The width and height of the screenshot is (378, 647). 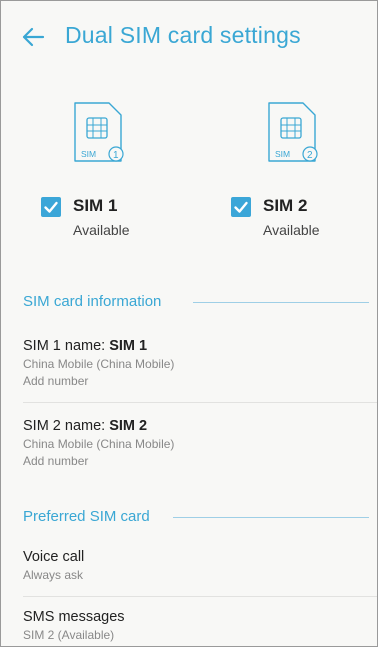 I want to click on sim-1-status: Available, so click(x=101, y=230).